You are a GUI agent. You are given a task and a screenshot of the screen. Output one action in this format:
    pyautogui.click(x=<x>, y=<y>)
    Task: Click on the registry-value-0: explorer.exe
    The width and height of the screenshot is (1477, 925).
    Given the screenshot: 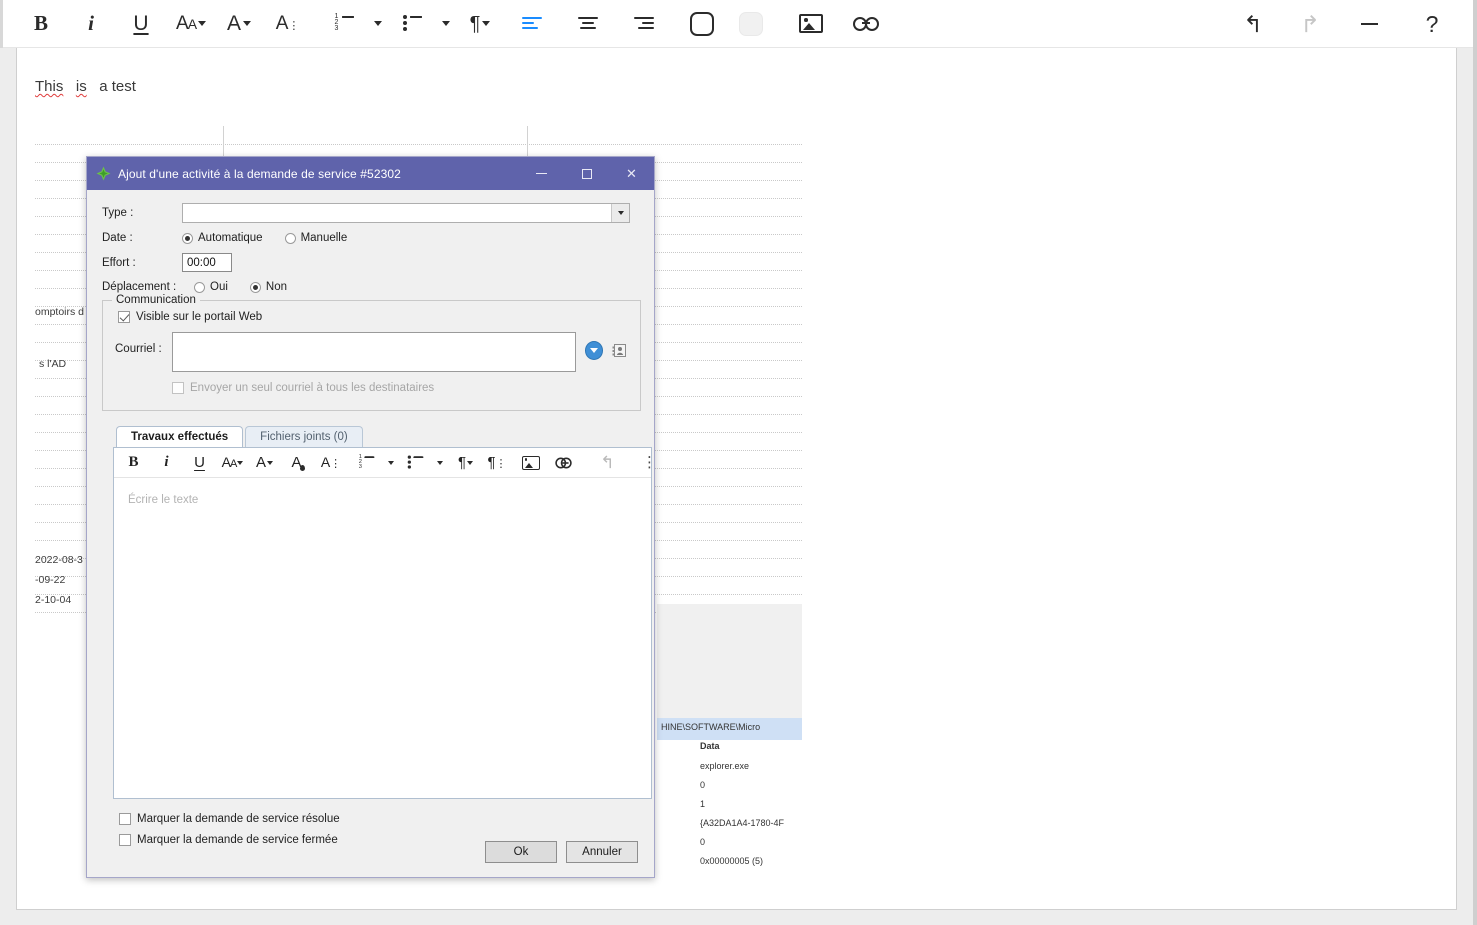 What is the action you would take?
    pyautogui.click(x=725, y=766)
    